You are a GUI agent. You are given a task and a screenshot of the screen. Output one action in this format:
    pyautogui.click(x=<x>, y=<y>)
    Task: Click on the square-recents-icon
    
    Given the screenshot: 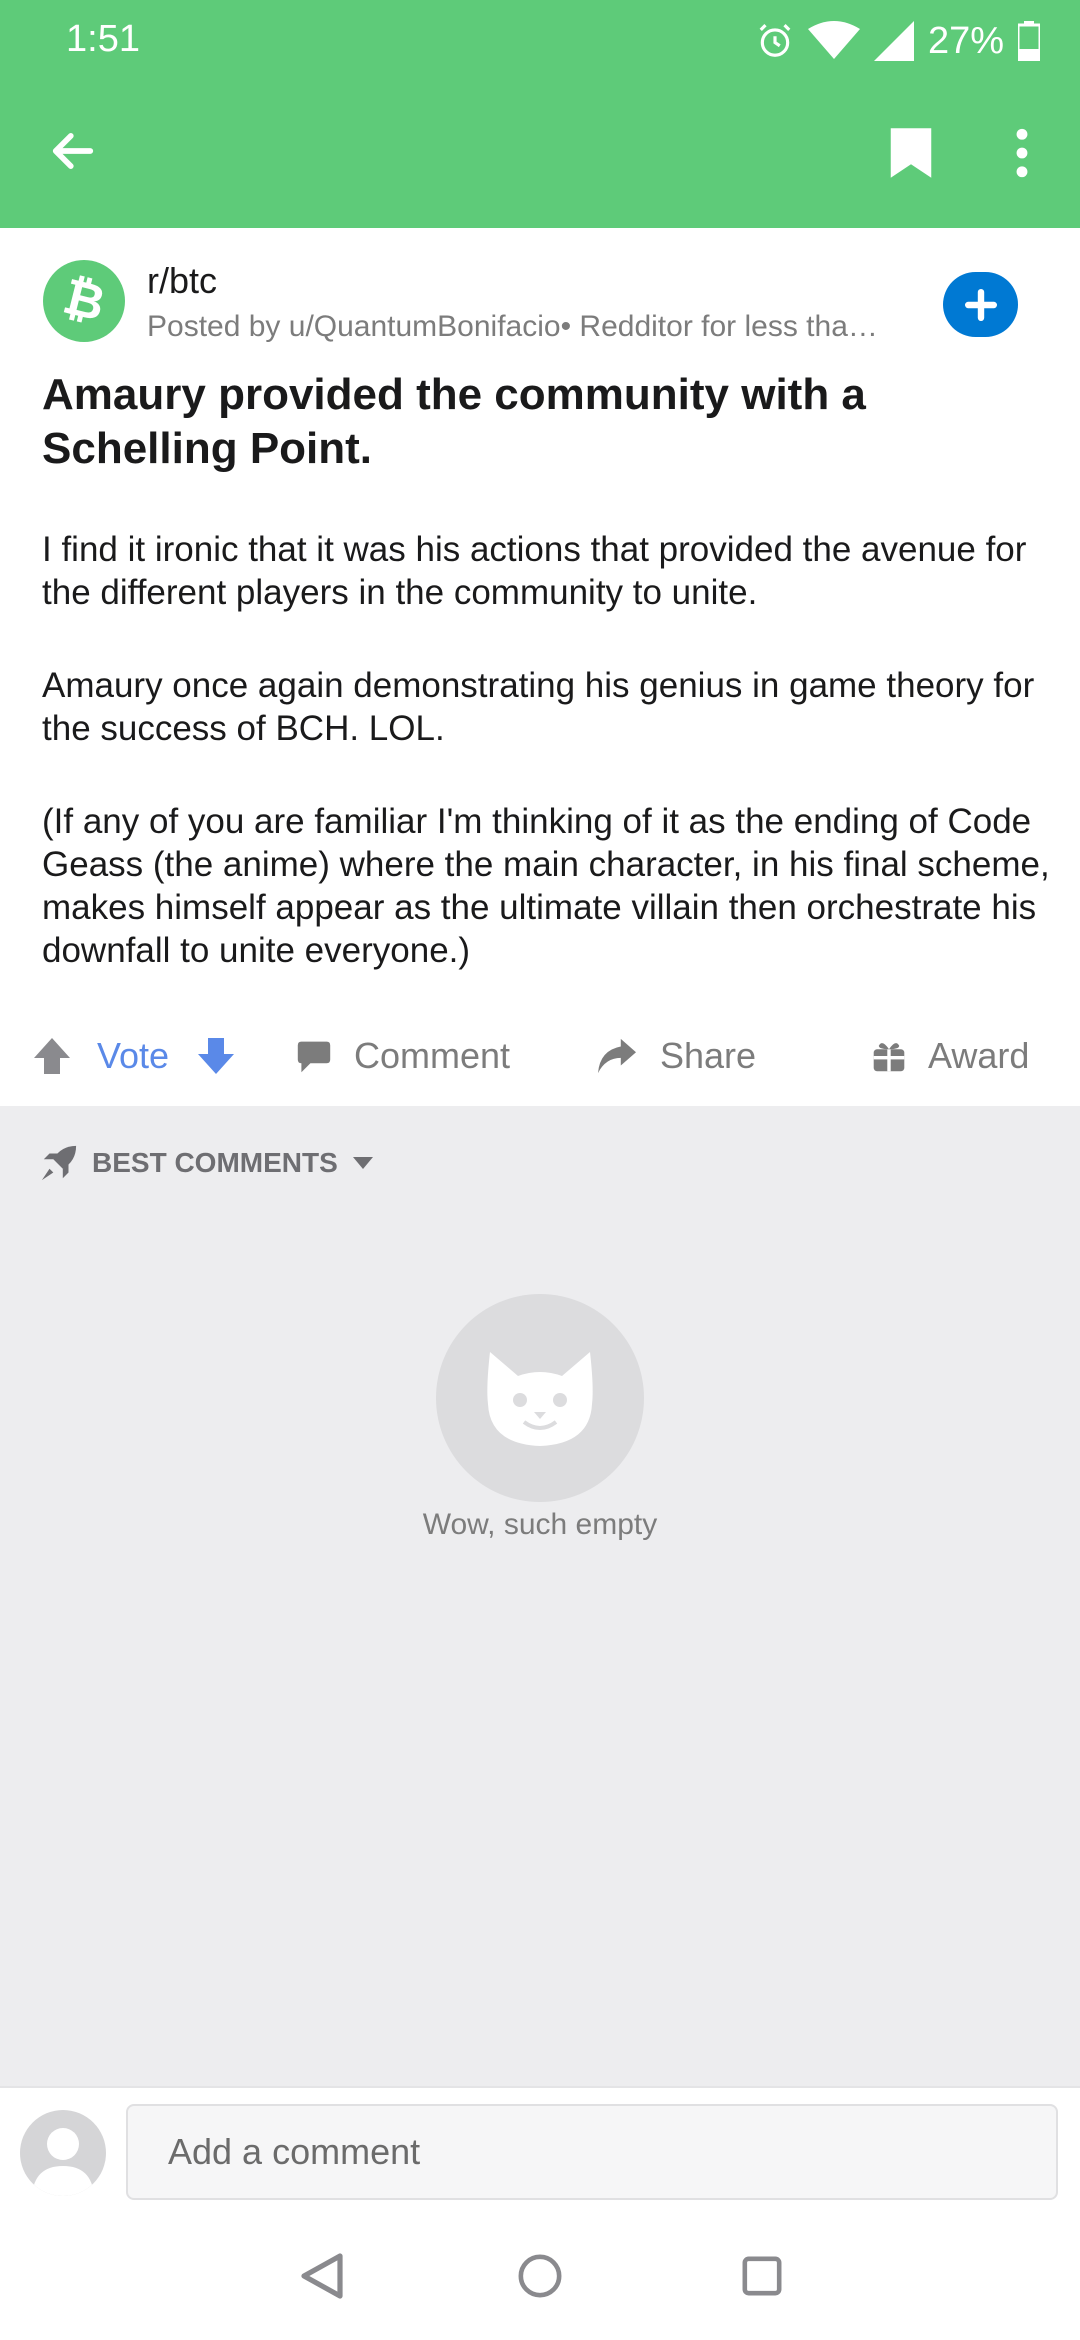 What is the action you would take?
    pyautogui.click(x=762, y=2276)
    